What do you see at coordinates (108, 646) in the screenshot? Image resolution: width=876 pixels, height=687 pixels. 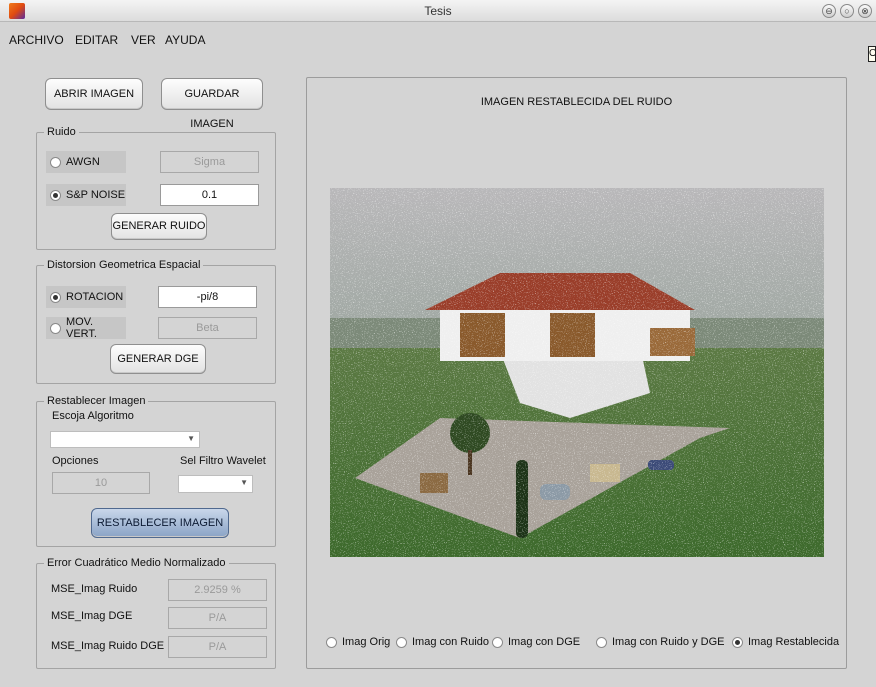 I see `mse-noise-dge-label: MSE_Imag Ruido DGE` at bounding box center [108, 646].